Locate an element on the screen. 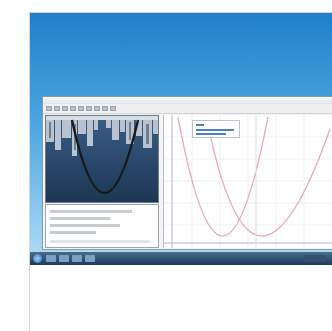 The width and height of the screenshot is (332, 331). explorer-task is located at coordinates (51, 258).